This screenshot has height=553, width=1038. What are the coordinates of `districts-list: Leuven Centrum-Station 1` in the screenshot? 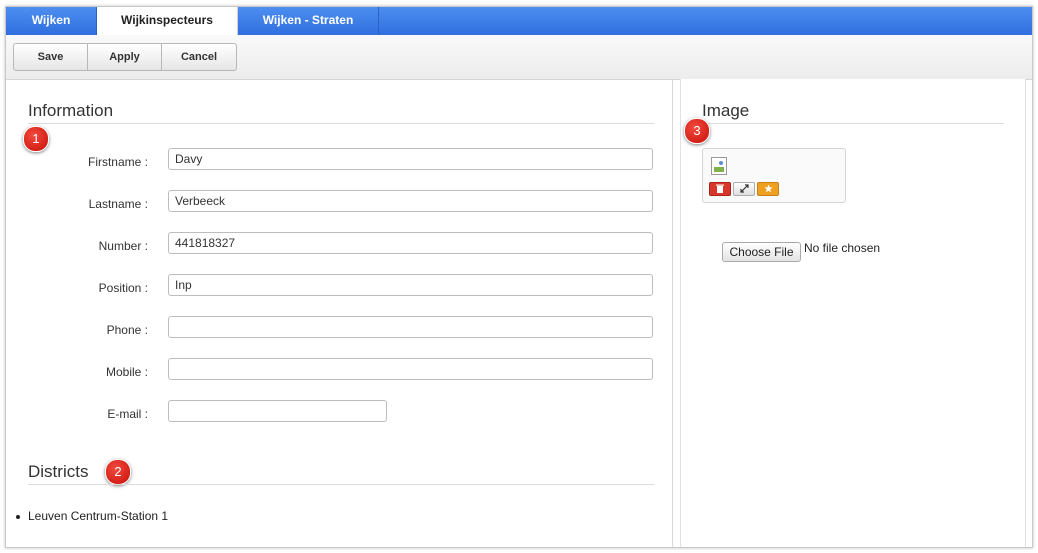 It's located at (92, 516).